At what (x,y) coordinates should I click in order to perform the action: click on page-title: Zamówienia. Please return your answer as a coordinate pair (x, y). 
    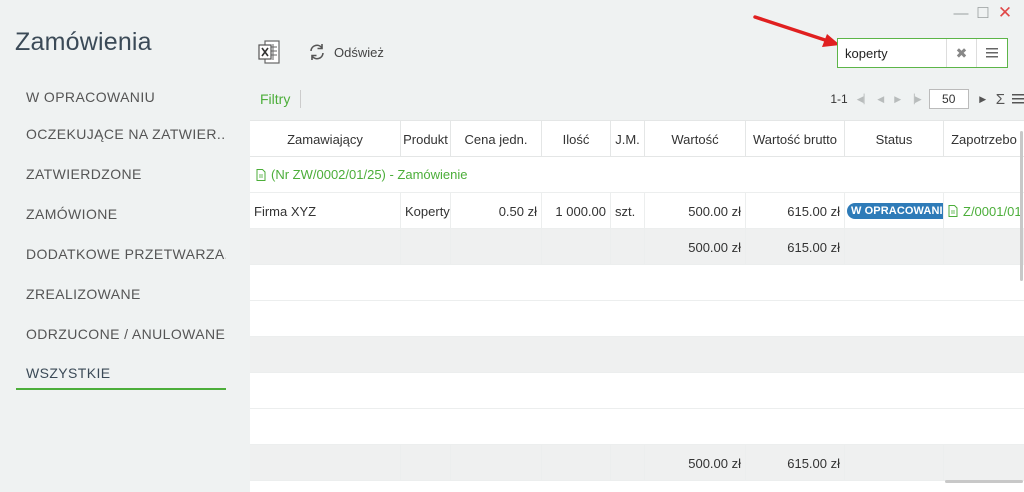
    Looking at the image, I should click on (83, 42).